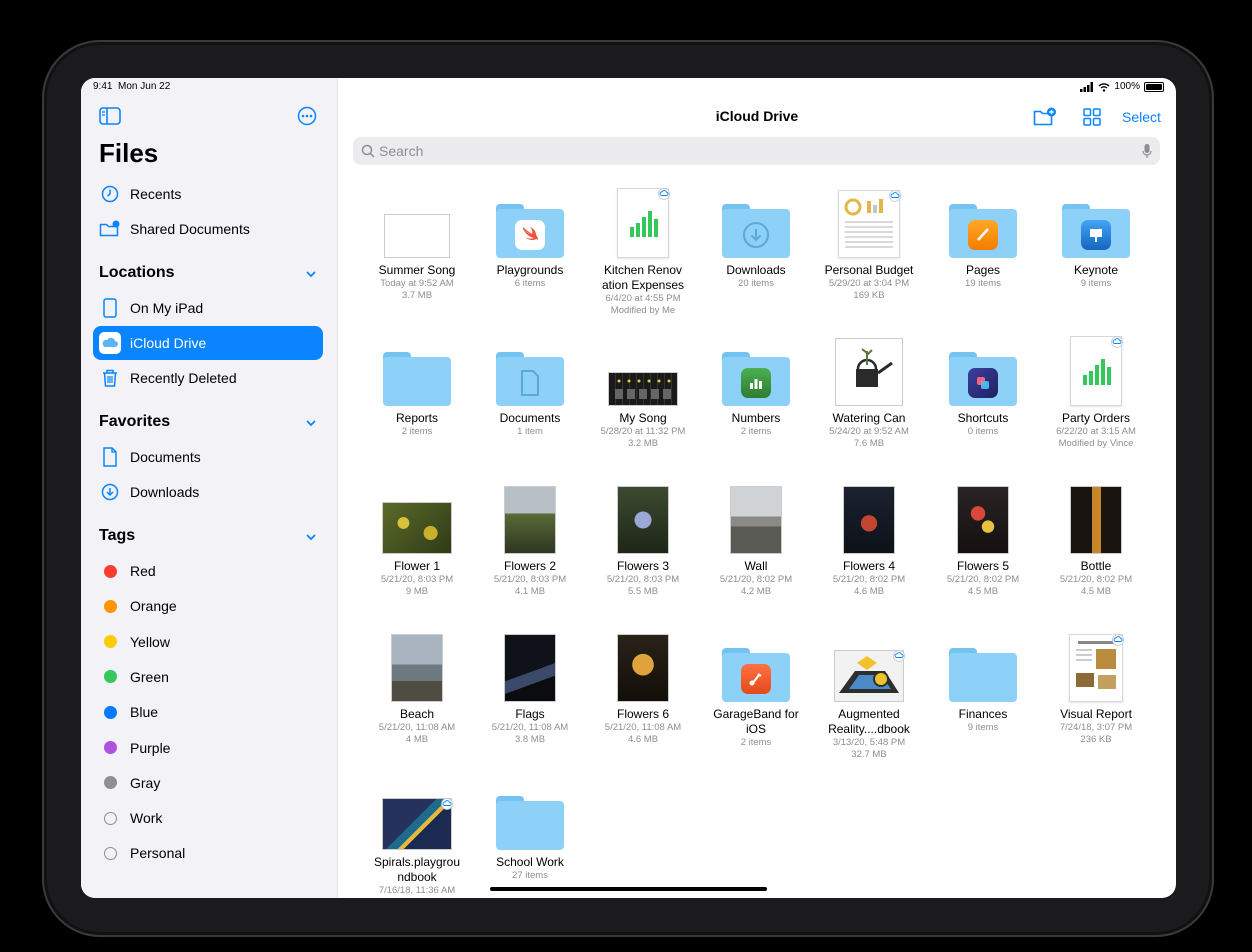  I want to click on file-item-garageband-for-ios: GarageBand for iOS 2 items, so click(756, 688).